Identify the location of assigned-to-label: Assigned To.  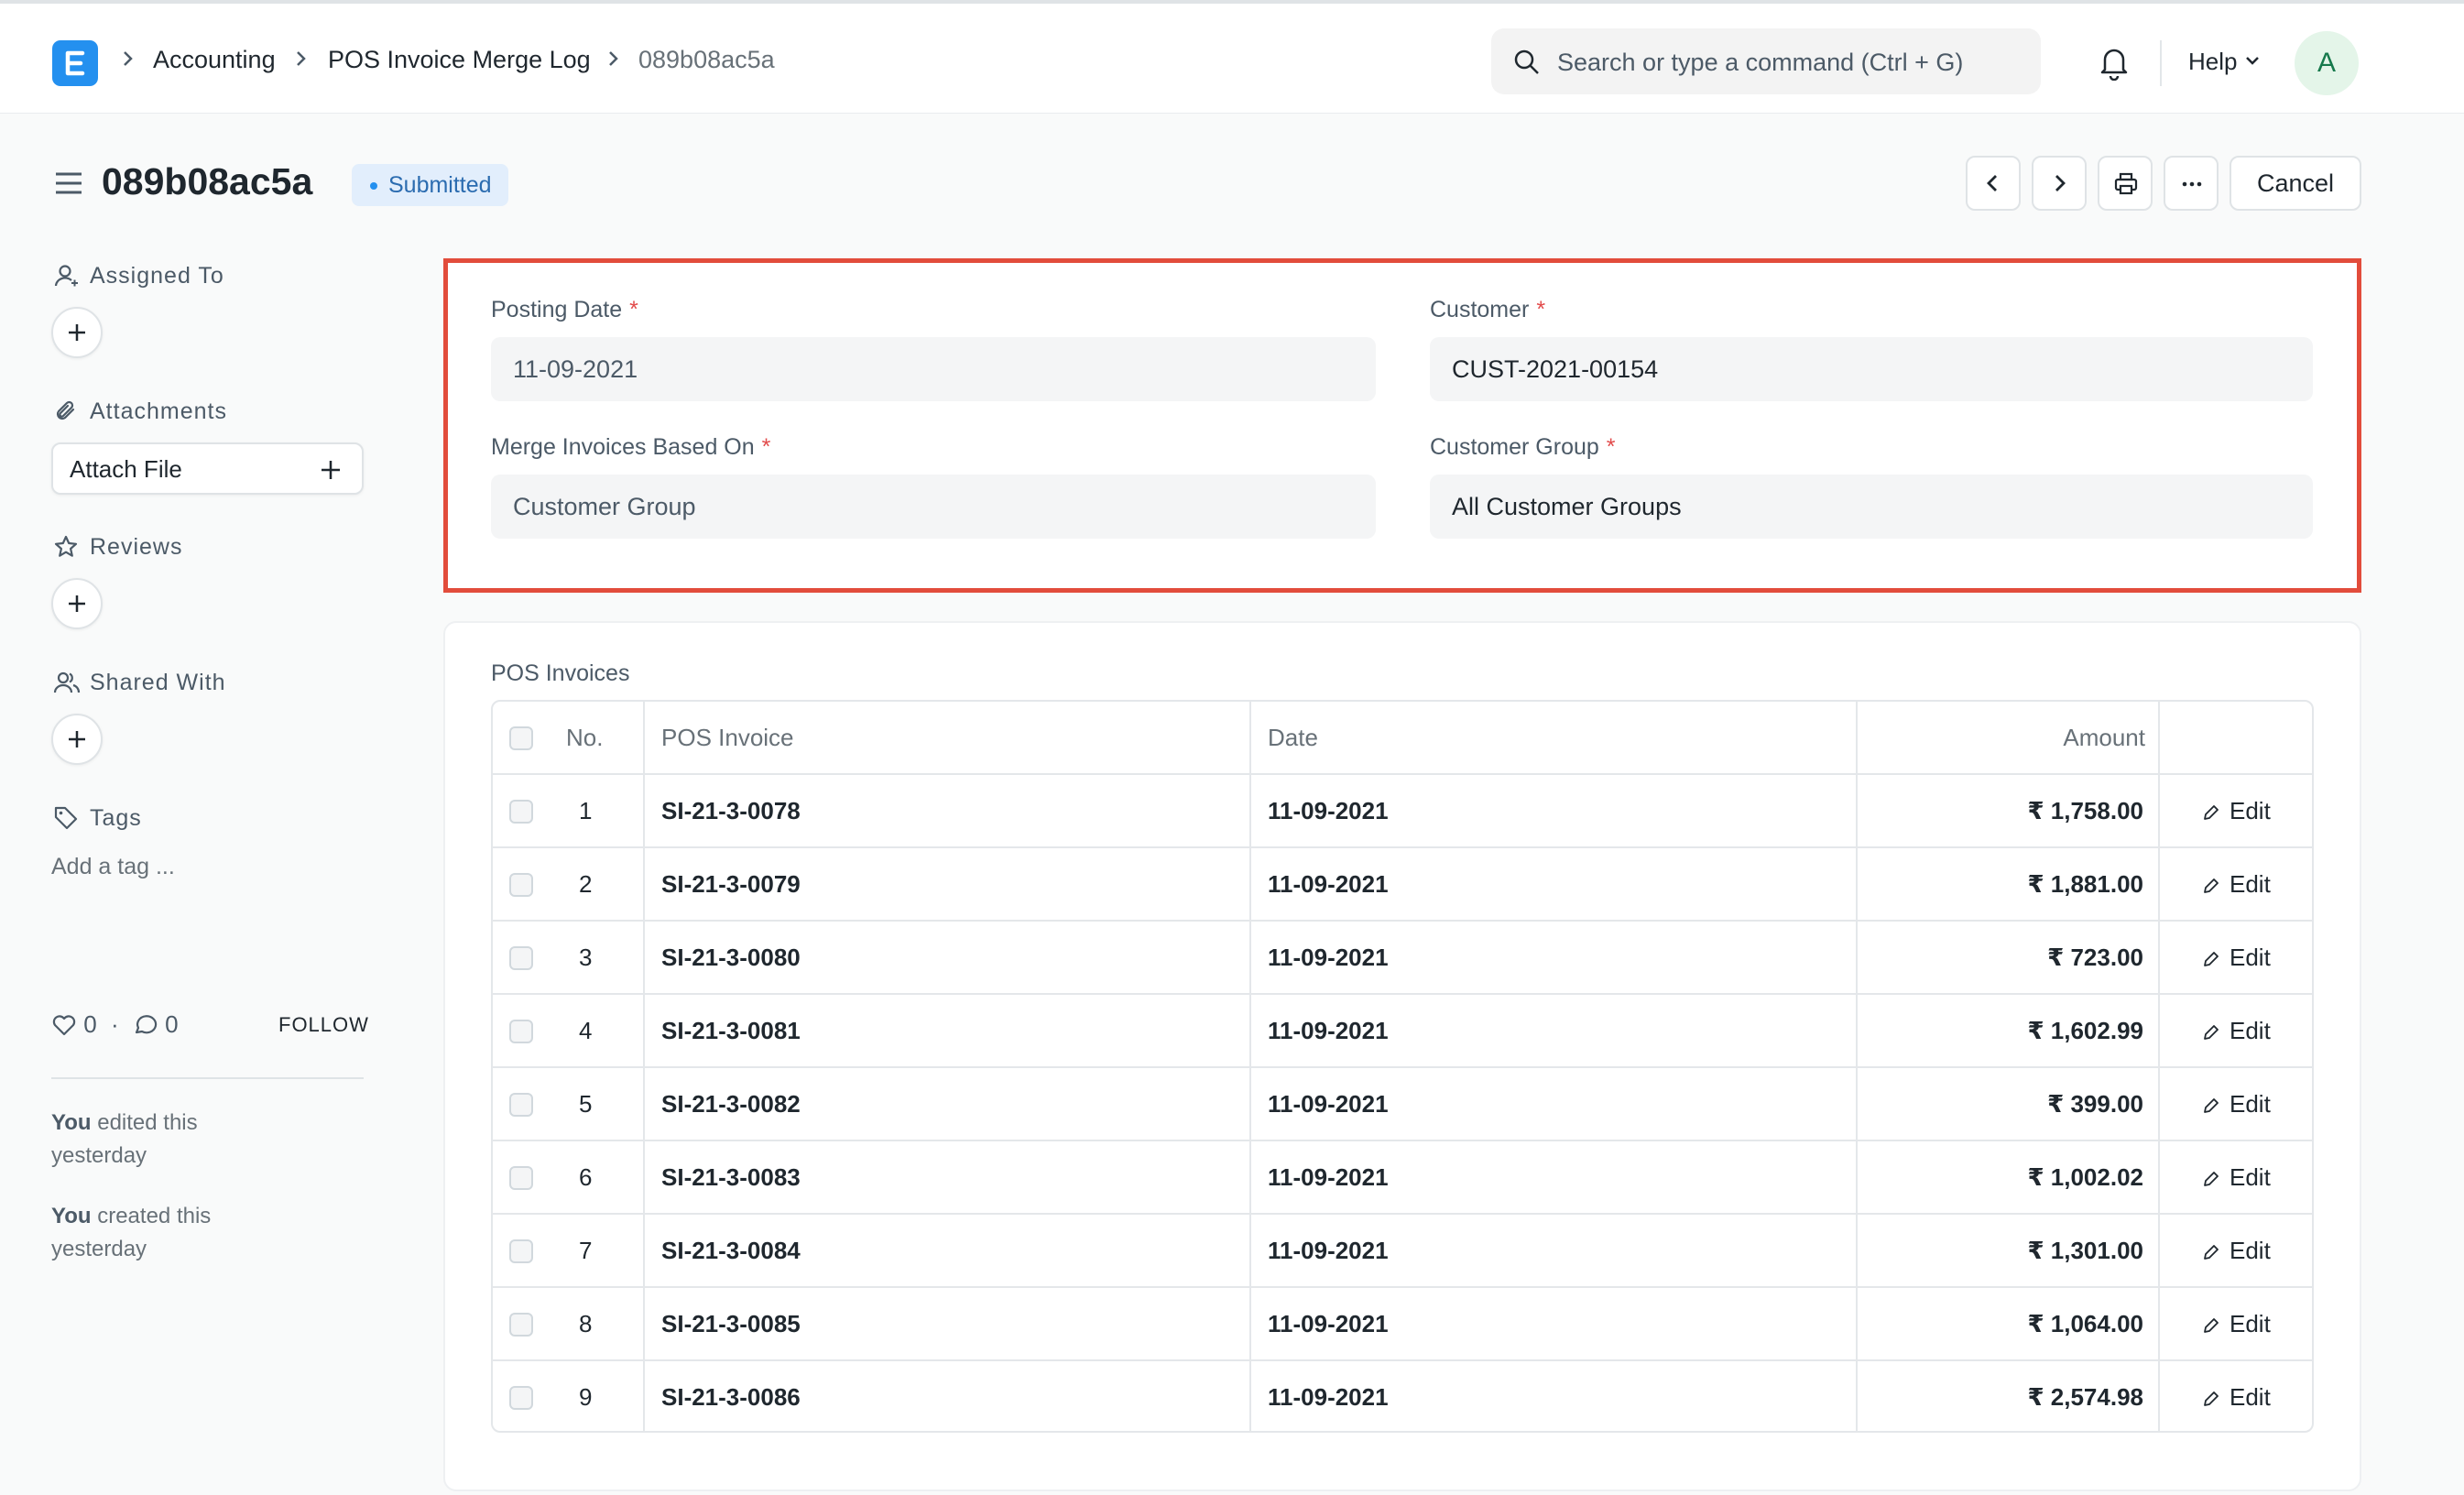
(157, 276).